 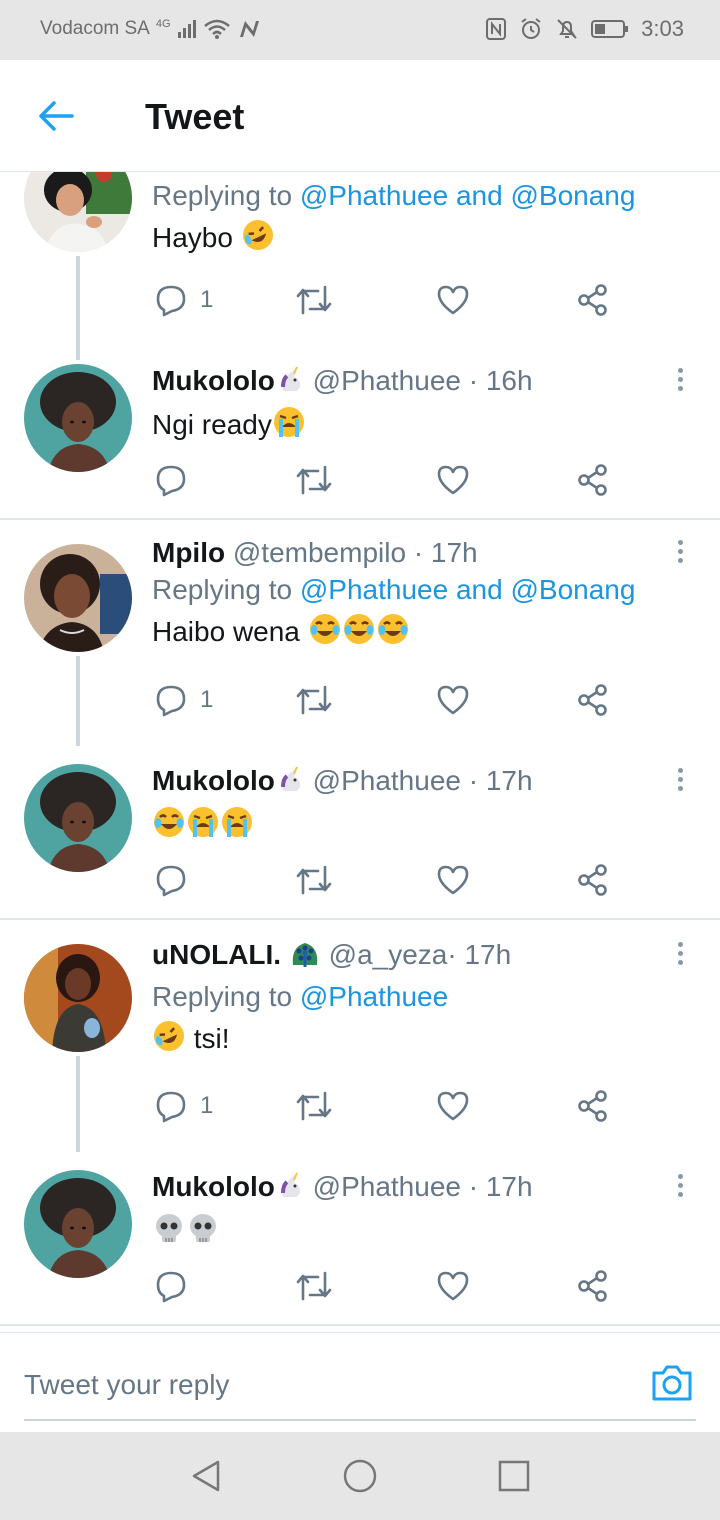 I want to click on system-nav-bar, so click(x=360, y=1476).